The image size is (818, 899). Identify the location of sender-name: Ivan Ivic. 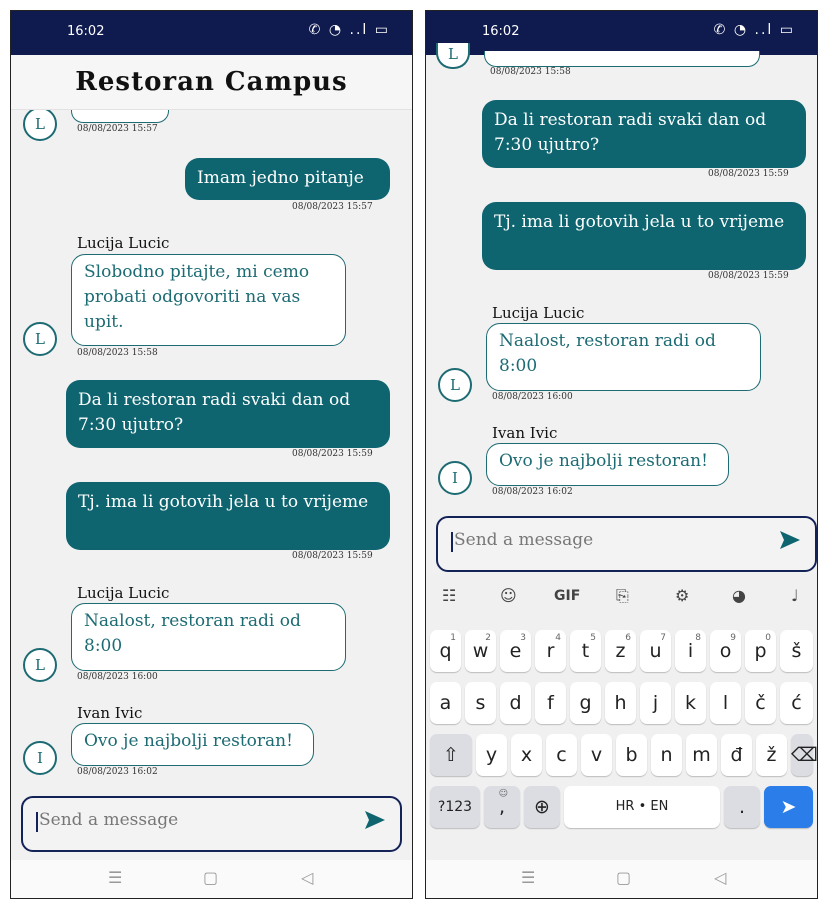
(525, 433).